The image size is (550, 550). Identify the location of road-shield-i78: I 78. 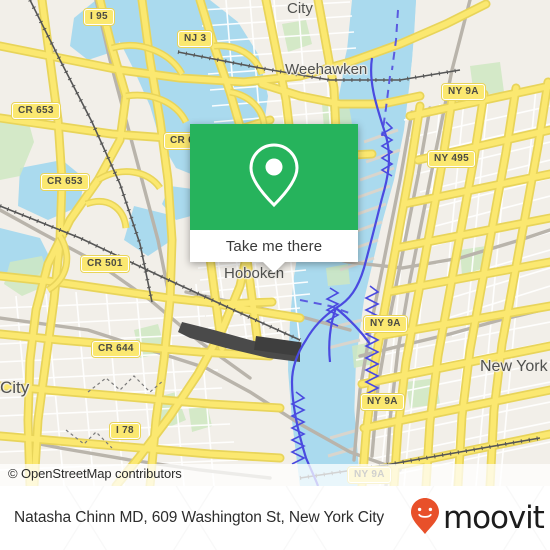
(125, 431).